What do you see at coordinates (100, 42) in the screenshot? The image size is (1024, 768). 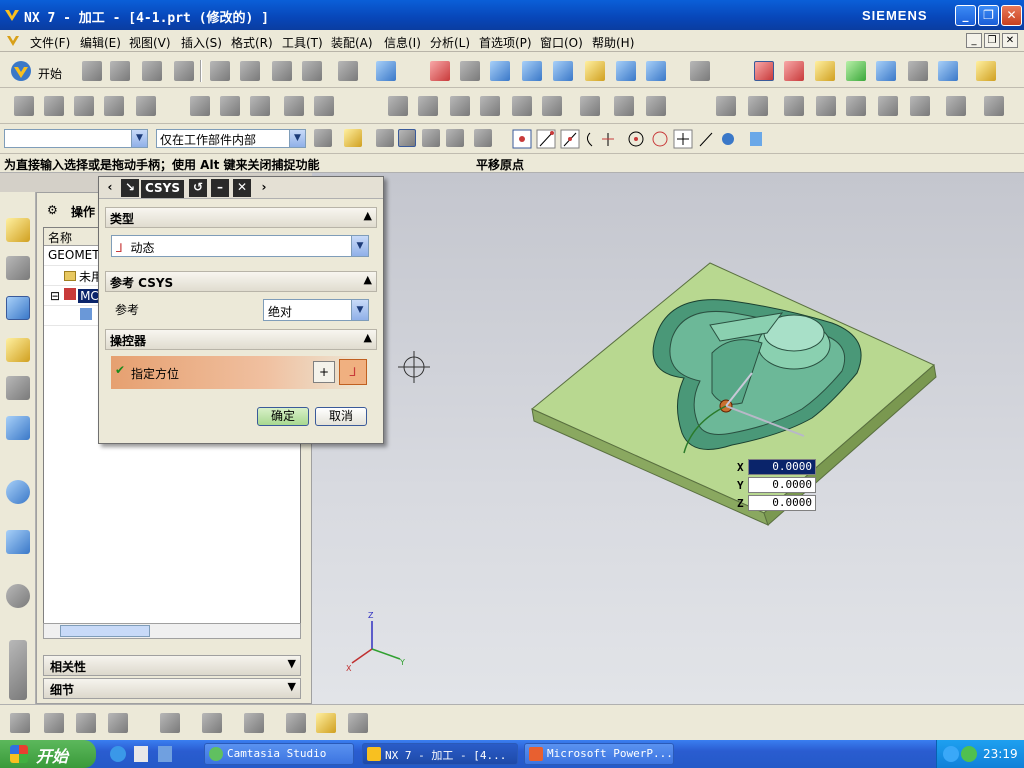 I see `menu-edit: 编辑(E)` at bounding box center [100, 42].